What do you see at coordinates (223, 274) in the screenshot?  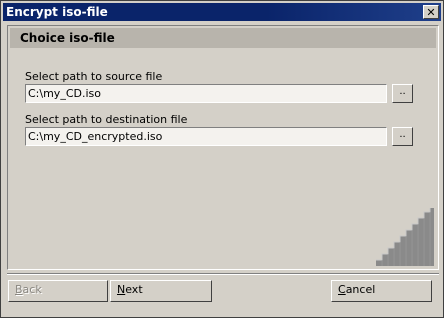 I see `button-separator` at bounding box center [223, 274].